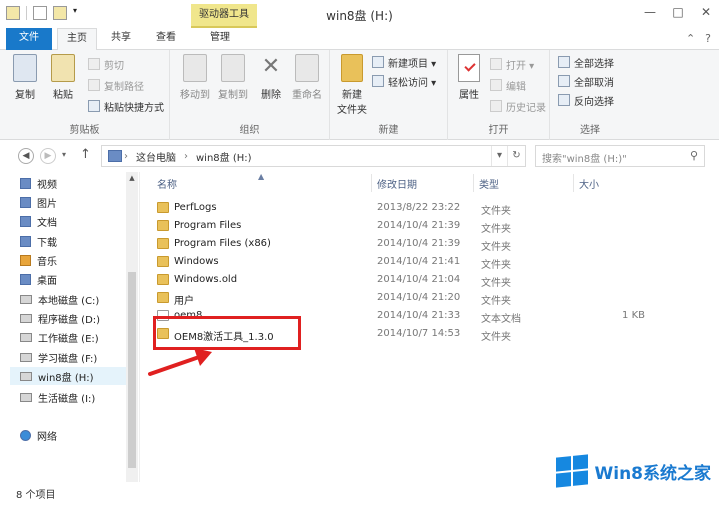 The height and width of the screenshot is (506, 719). Describe the element at coordinates (590, 130) in the screenshot. I see `select-group-label: 选择` at that location.